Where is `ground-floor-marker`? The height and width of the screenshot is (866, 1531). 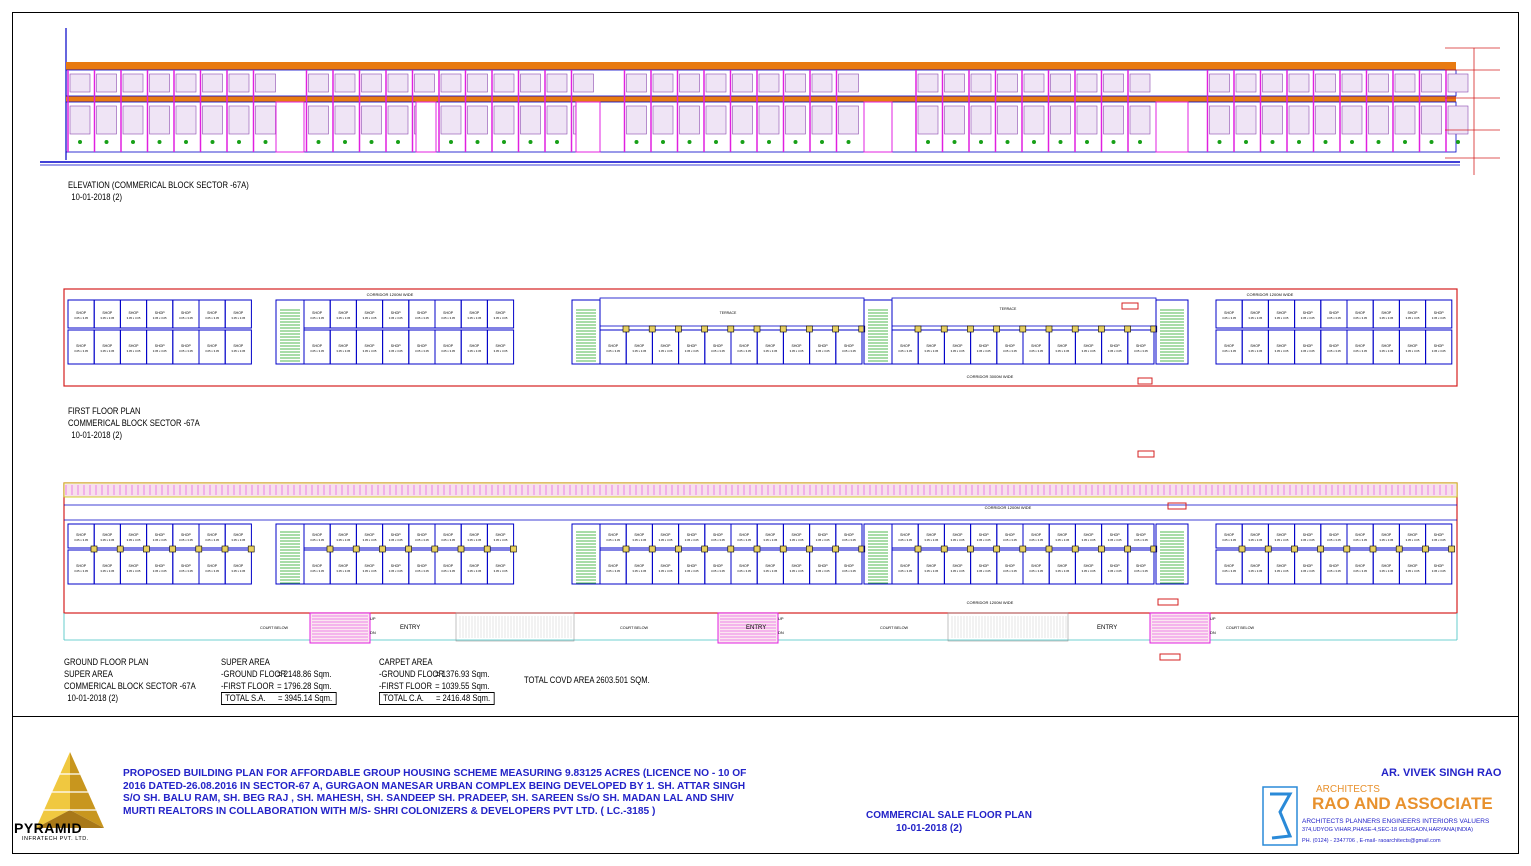 ground-floor-marker is located at coordinates (1177, 506).